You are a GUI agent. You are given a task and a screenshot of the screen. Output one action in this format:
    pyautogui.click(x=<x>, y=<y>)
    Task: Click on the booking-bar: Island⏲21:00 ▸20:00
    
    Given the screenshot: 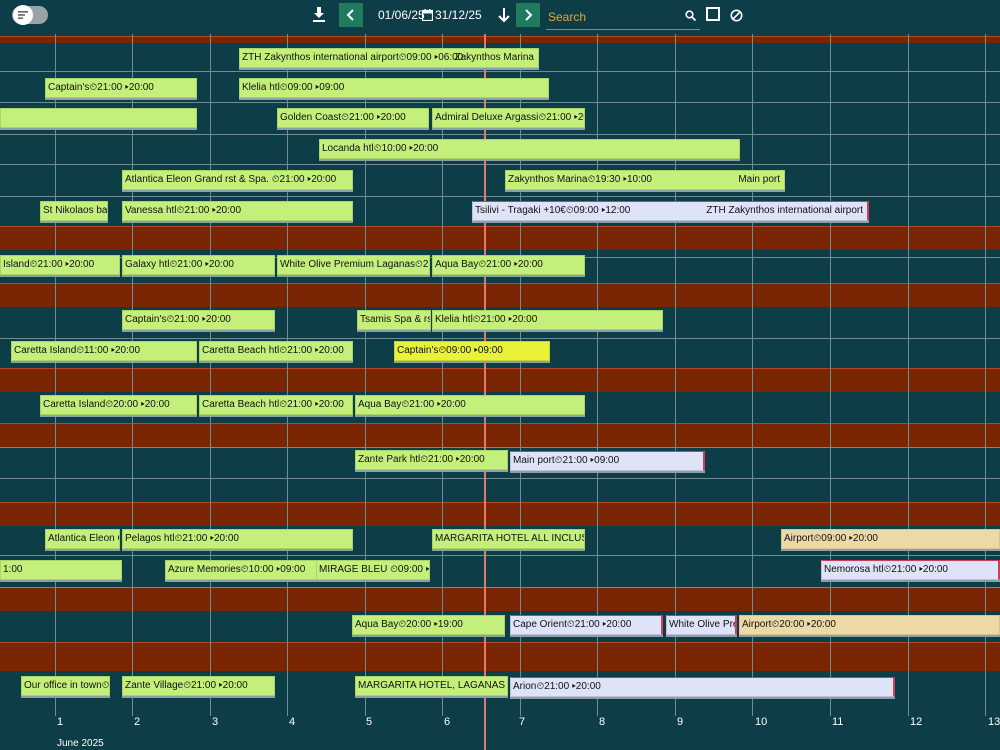 What is the action you would take?
    pyautogui.click(x=60, y=265)
    